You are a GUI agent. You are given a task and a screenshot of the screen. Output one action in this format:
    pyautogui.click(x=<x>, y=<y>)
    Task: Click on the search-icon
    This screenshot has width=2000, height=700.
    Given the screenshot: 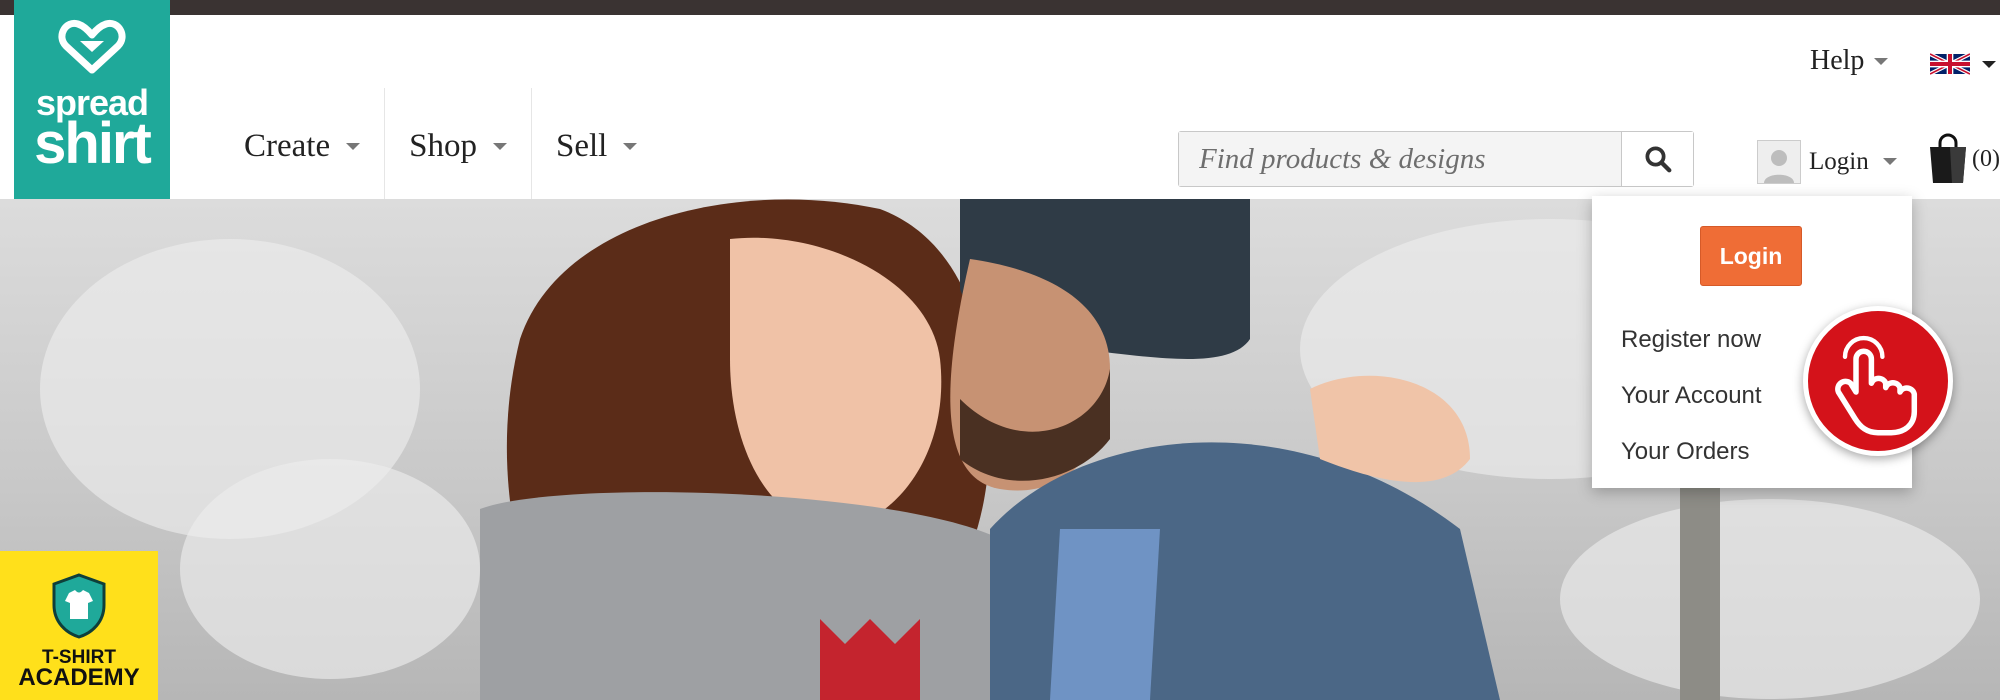 What is the action you would take?
    pyautogui.click(x=1658, y=159)
    